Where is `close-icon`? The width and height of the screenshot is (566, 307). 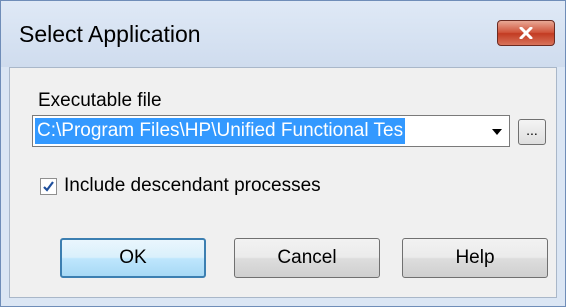
close-icon is located at coordinates (526, 33).